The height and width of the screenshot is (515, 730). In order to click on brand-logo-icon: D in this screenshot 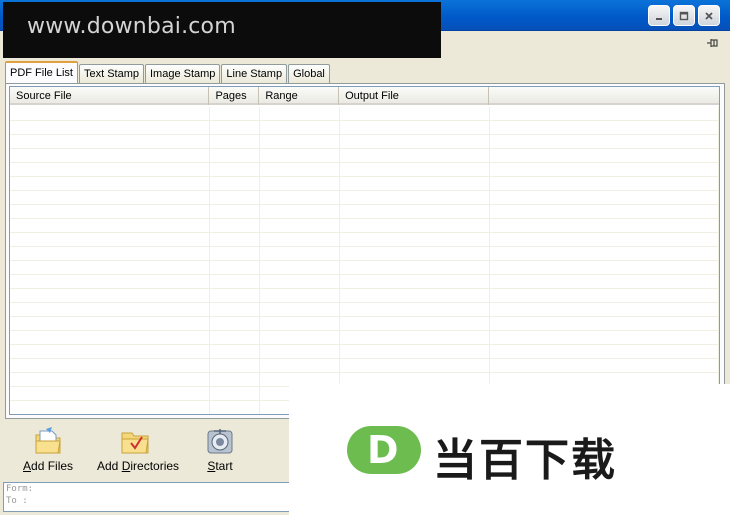, I will do `click(384, 450)`.